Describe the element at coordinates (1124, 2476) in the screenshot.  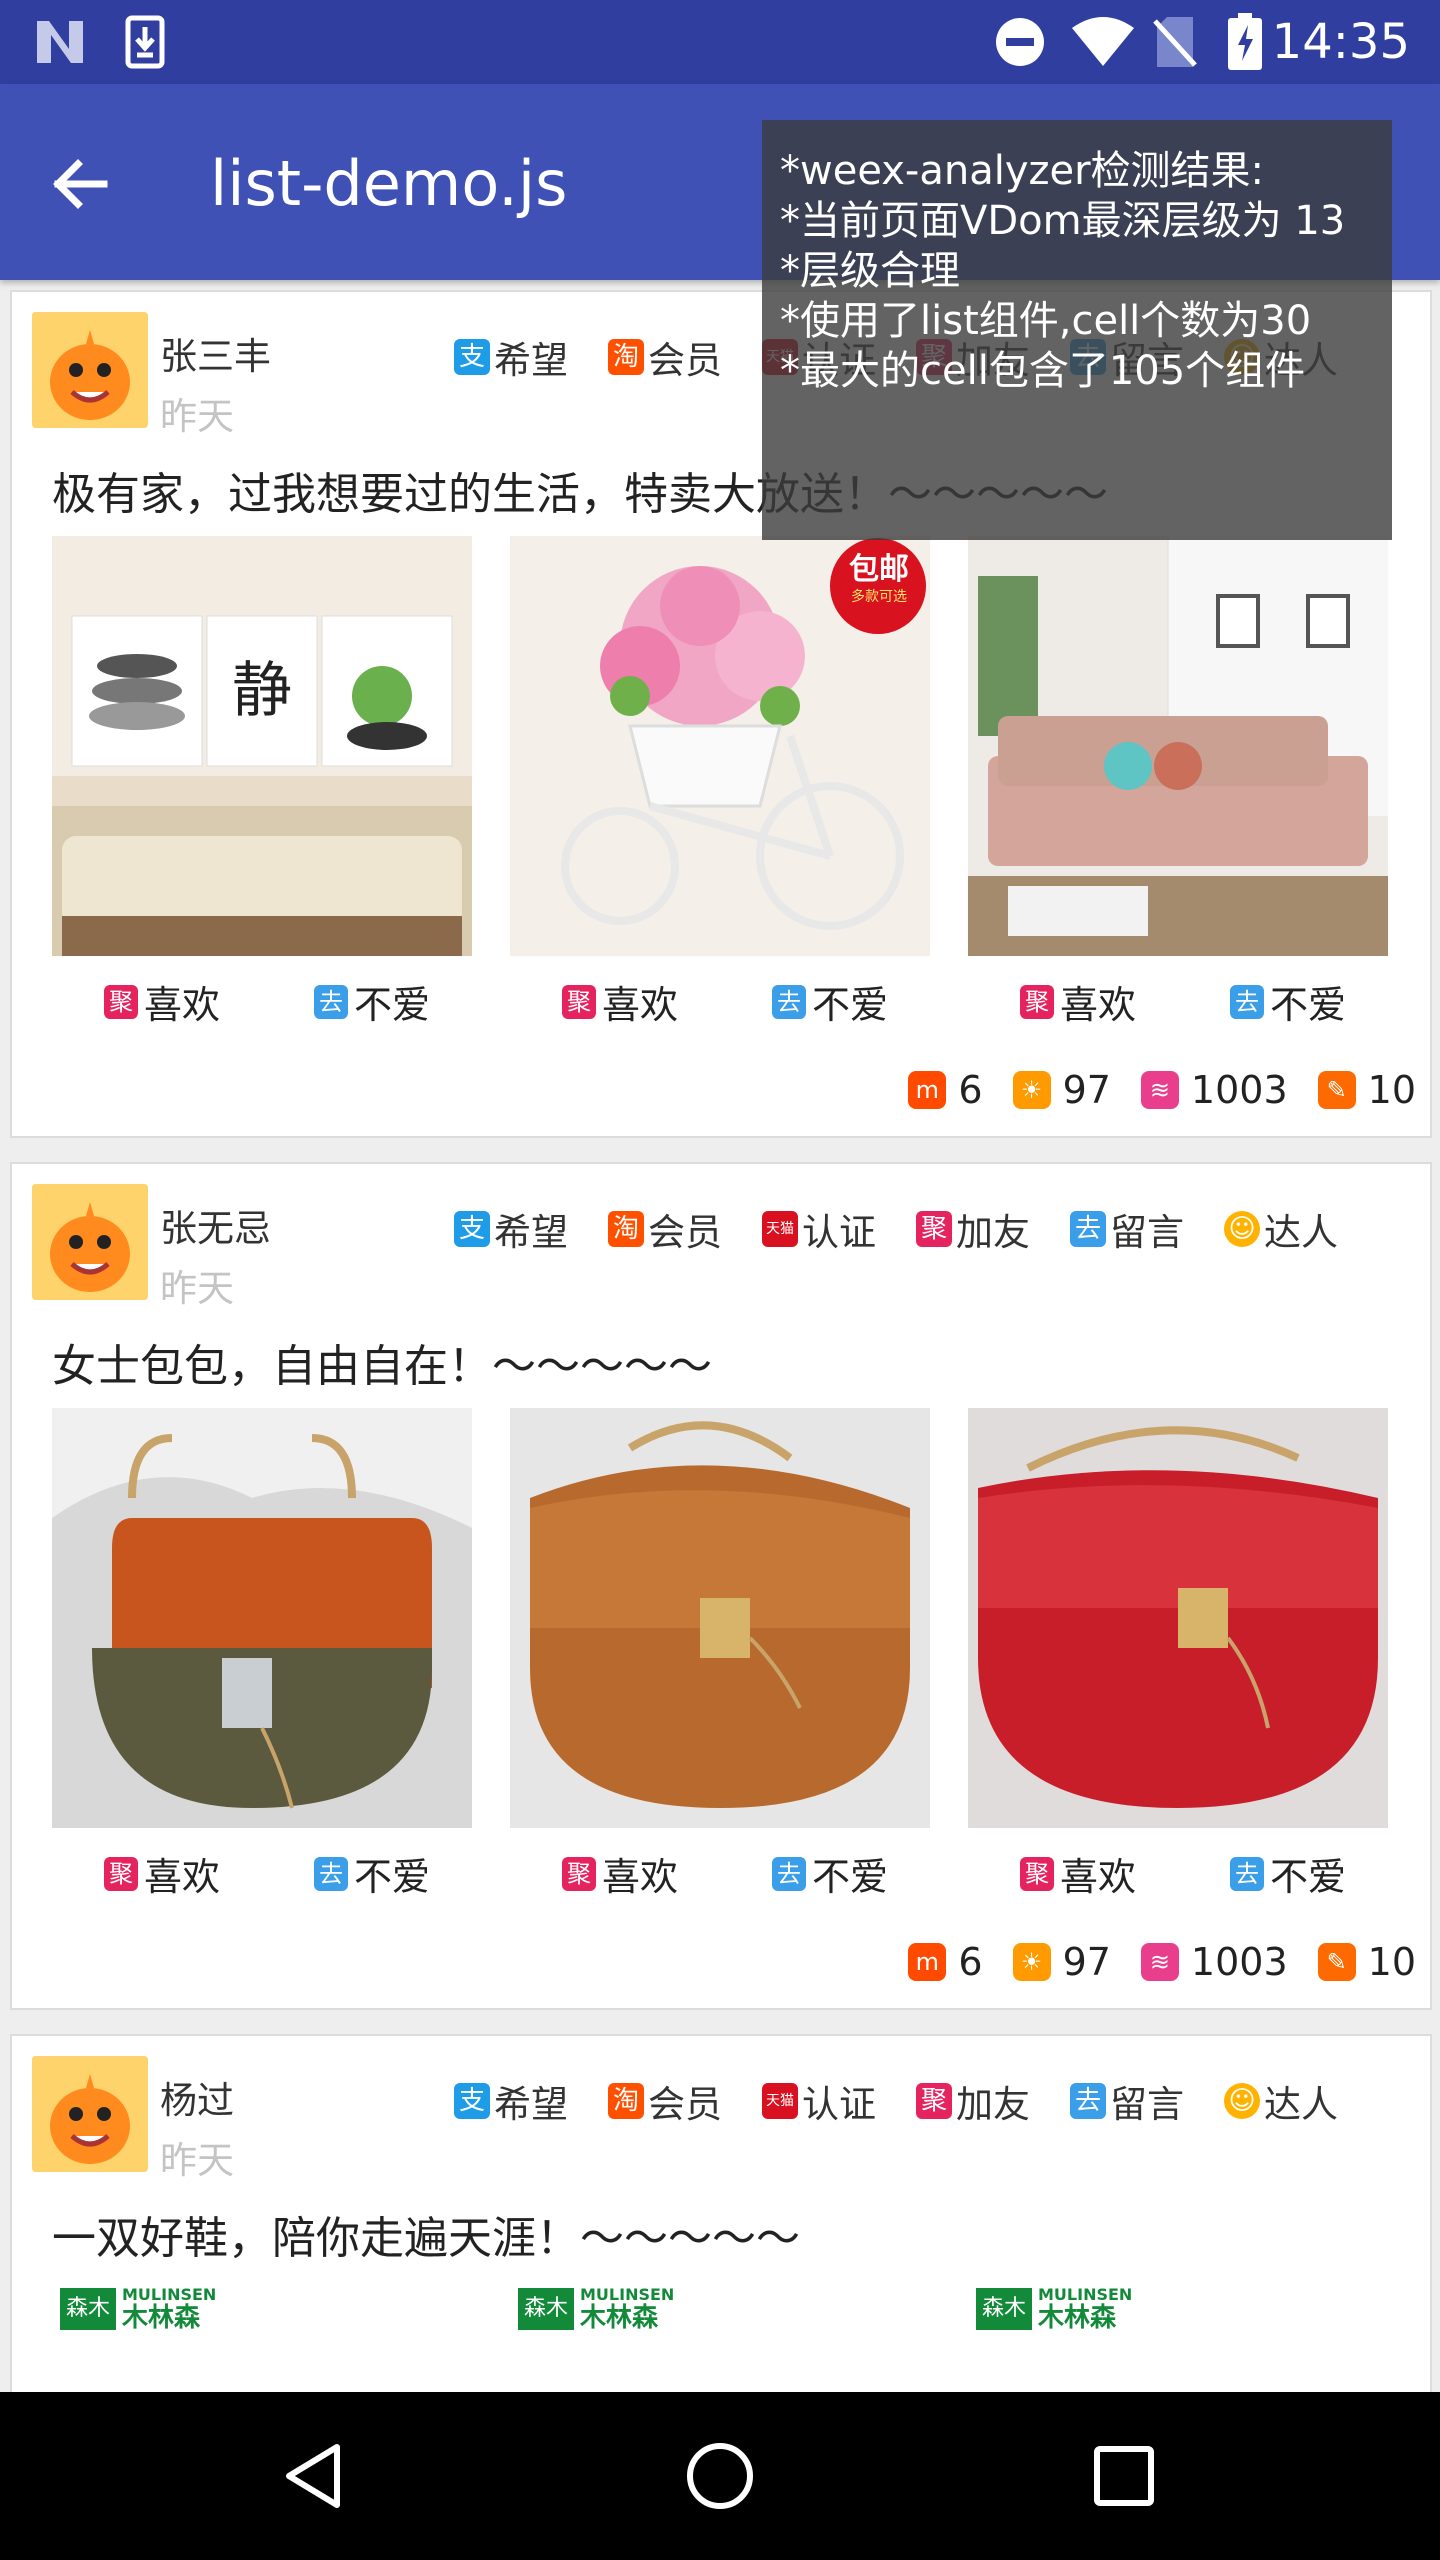
I see `nav-recents-icon` at that location.